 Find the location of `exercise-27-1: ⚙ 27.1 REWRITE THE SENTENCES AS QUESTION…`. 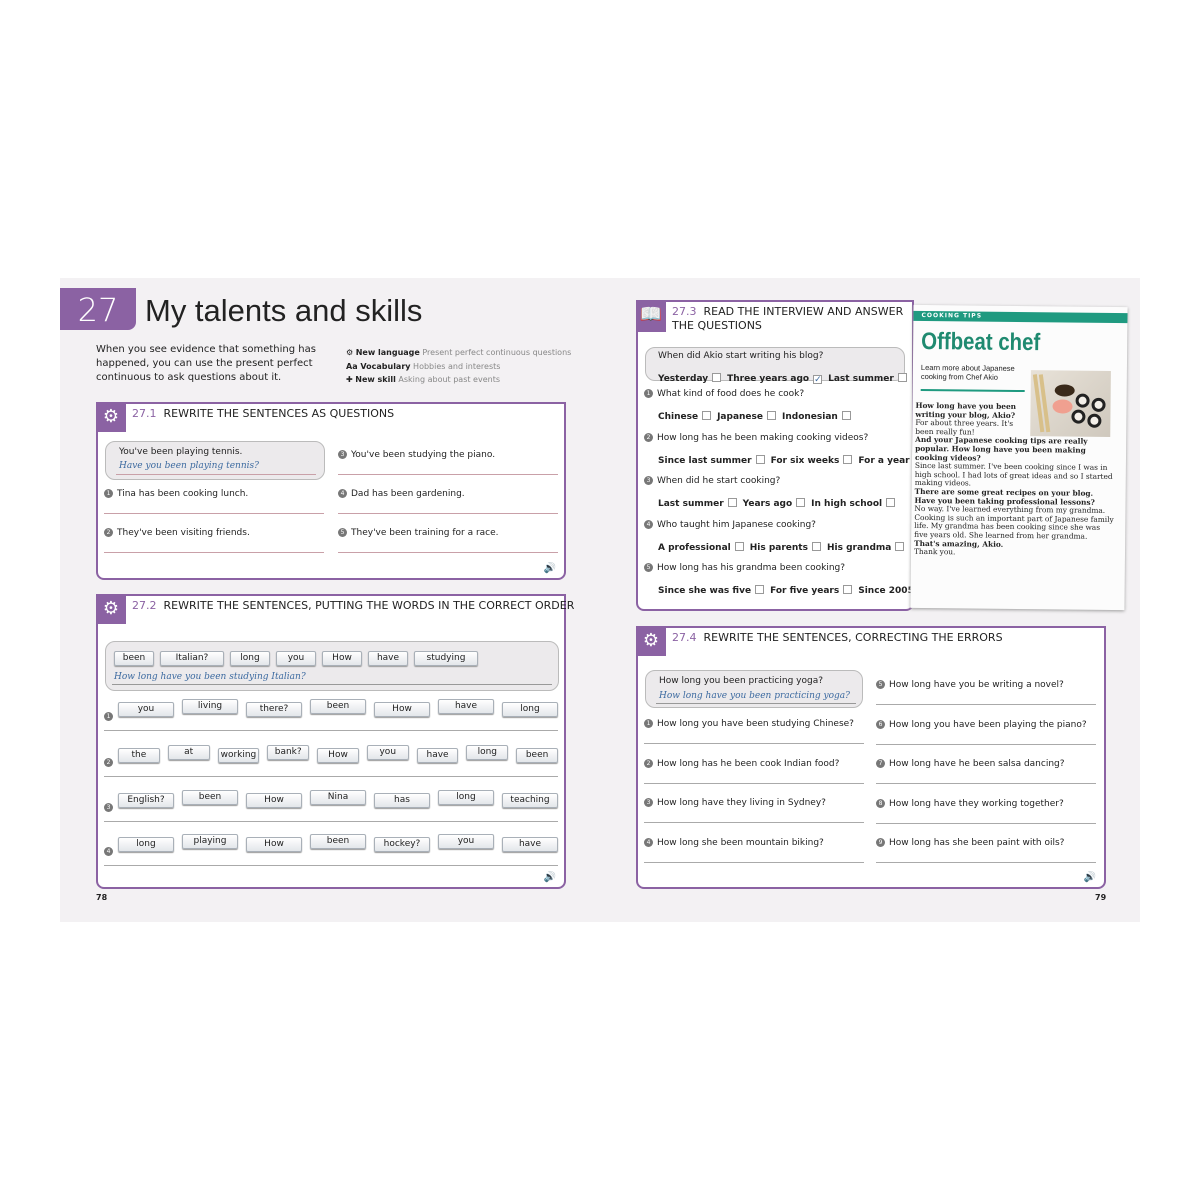

exercise-27-1: ⚙ 27.1 REWRITE THE SENTENCES AS QUESTION… is located at coordinates (331, 491).